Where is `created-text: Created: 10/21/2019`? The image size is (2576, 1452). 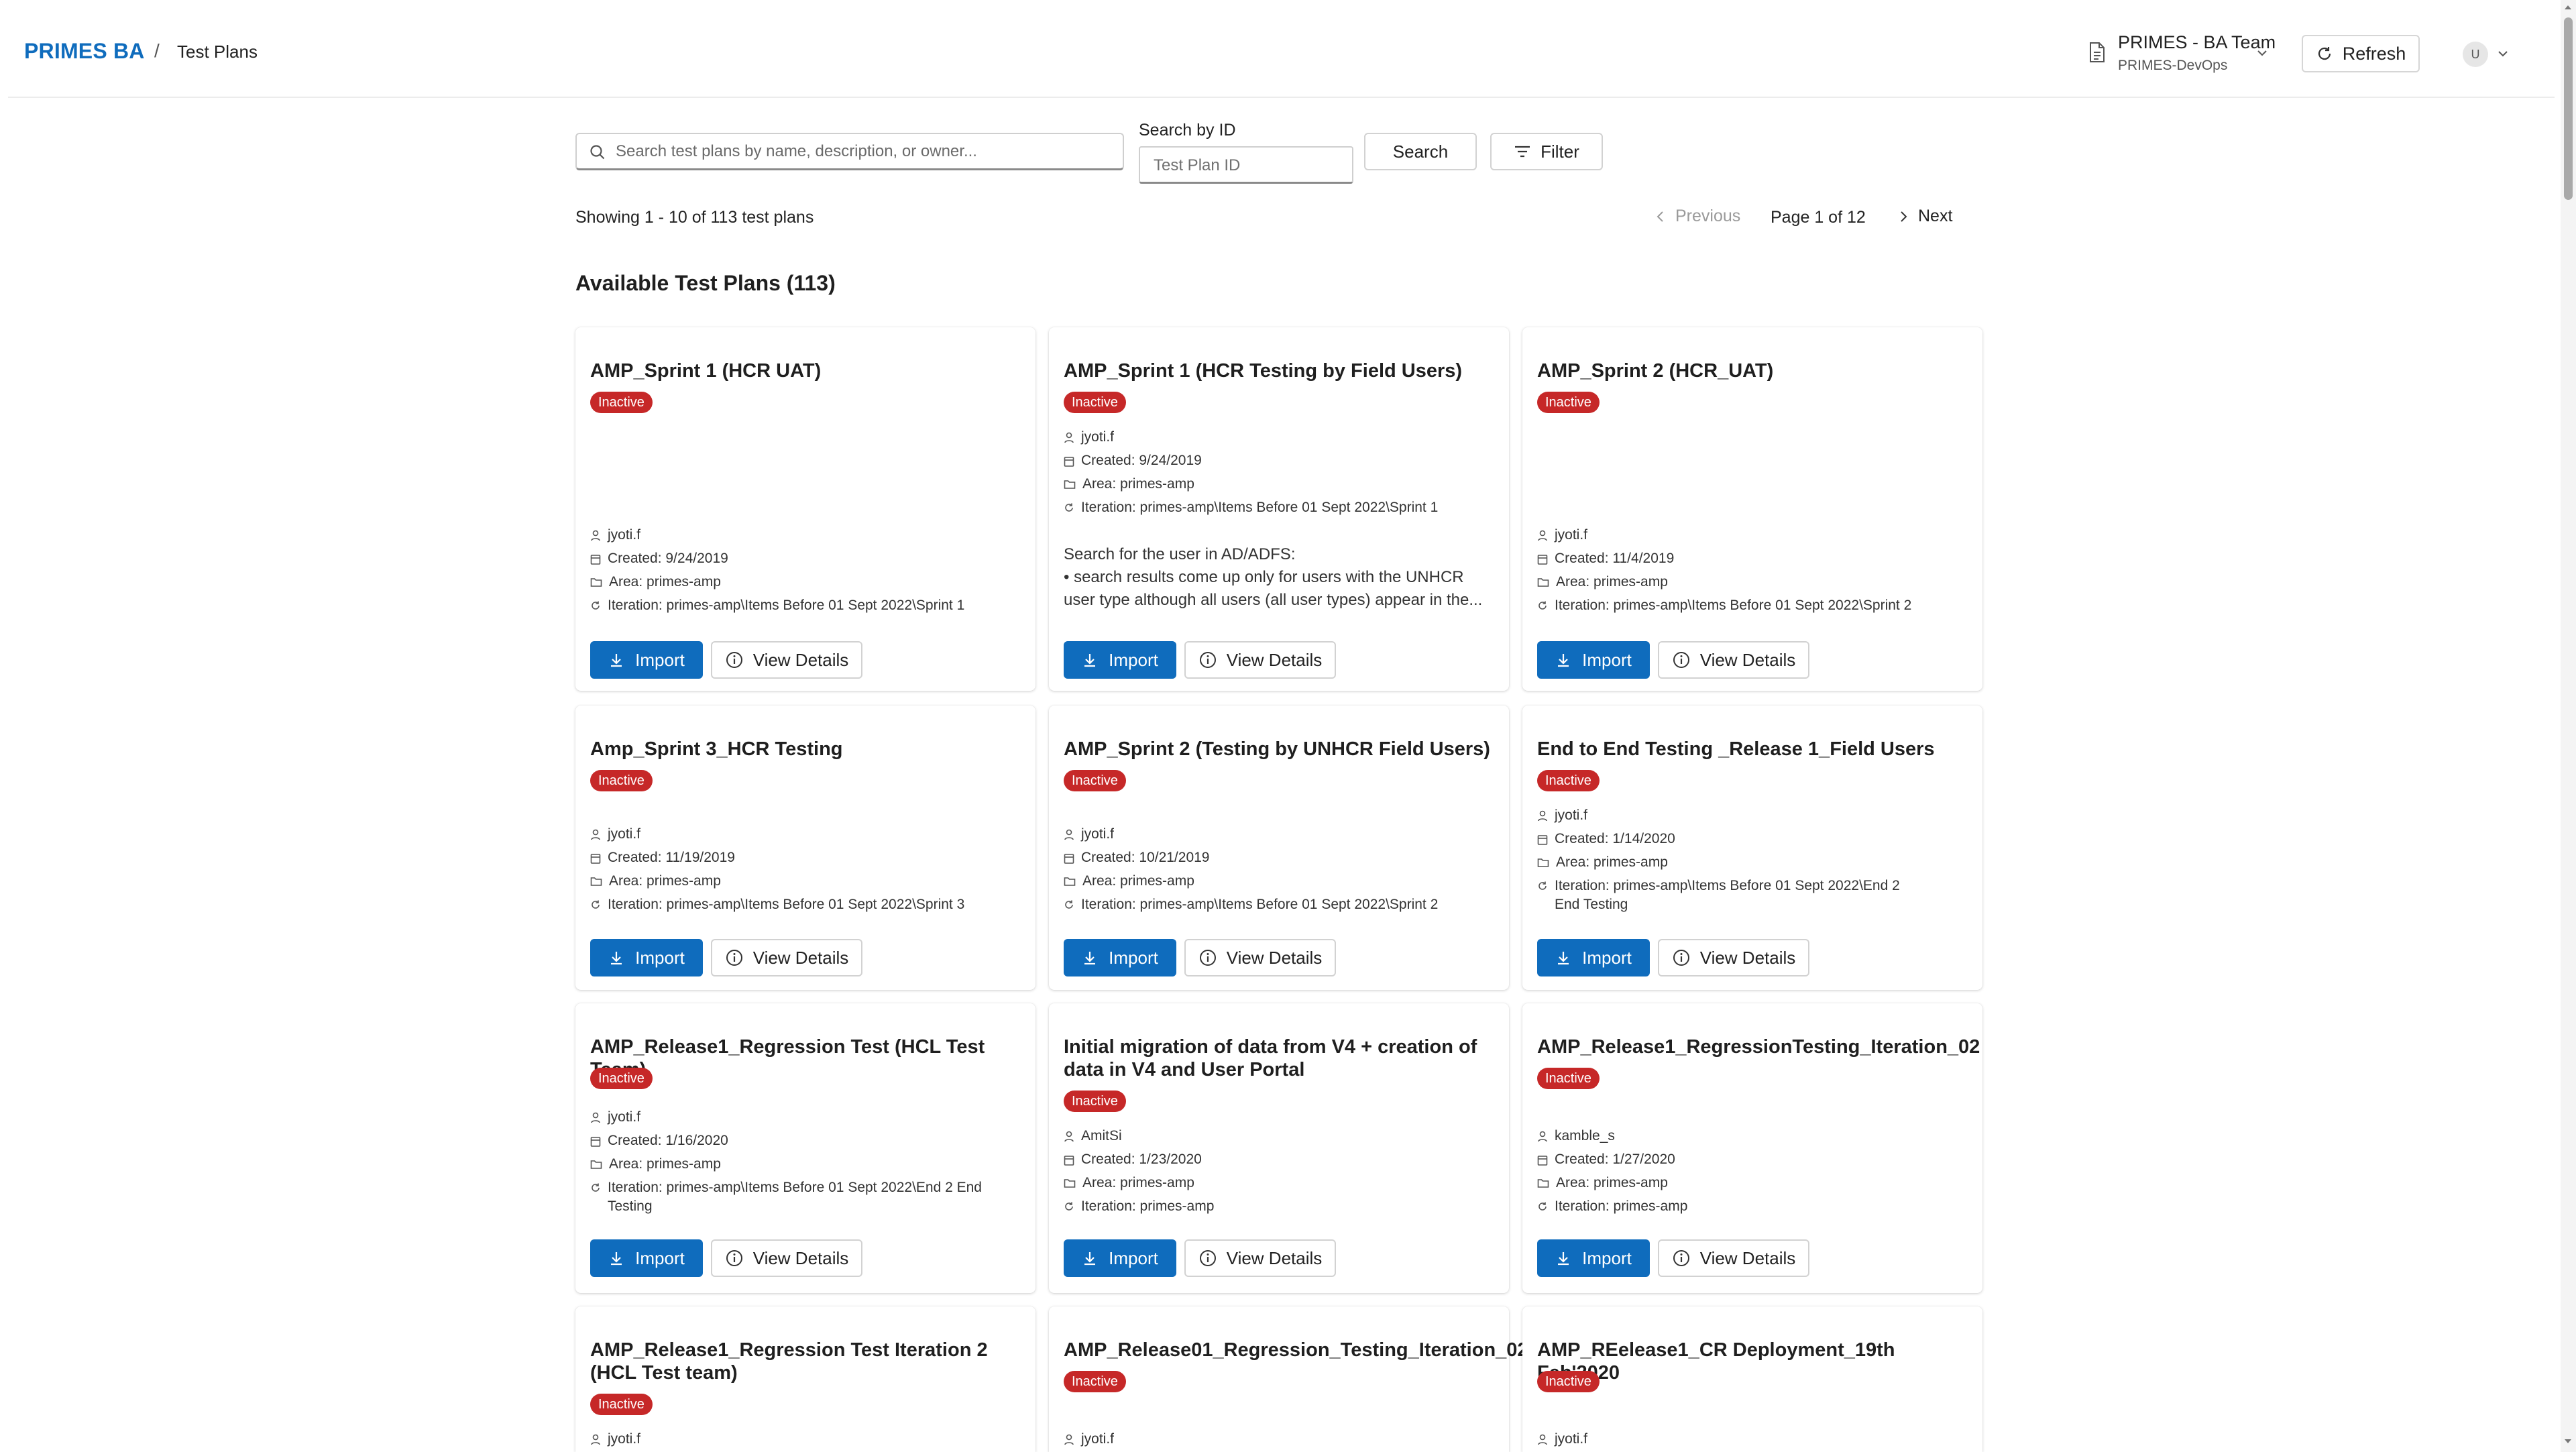
created-text: Created: 10/21/2019 is located at coordinates (1145, 857).